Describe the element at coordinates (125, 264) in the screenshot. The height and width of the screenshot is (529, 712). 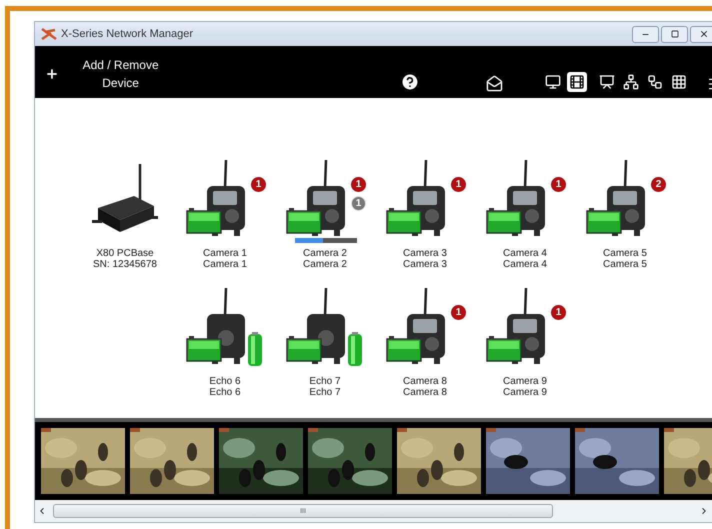
I see `device-label: SN: 12345678` at that location.